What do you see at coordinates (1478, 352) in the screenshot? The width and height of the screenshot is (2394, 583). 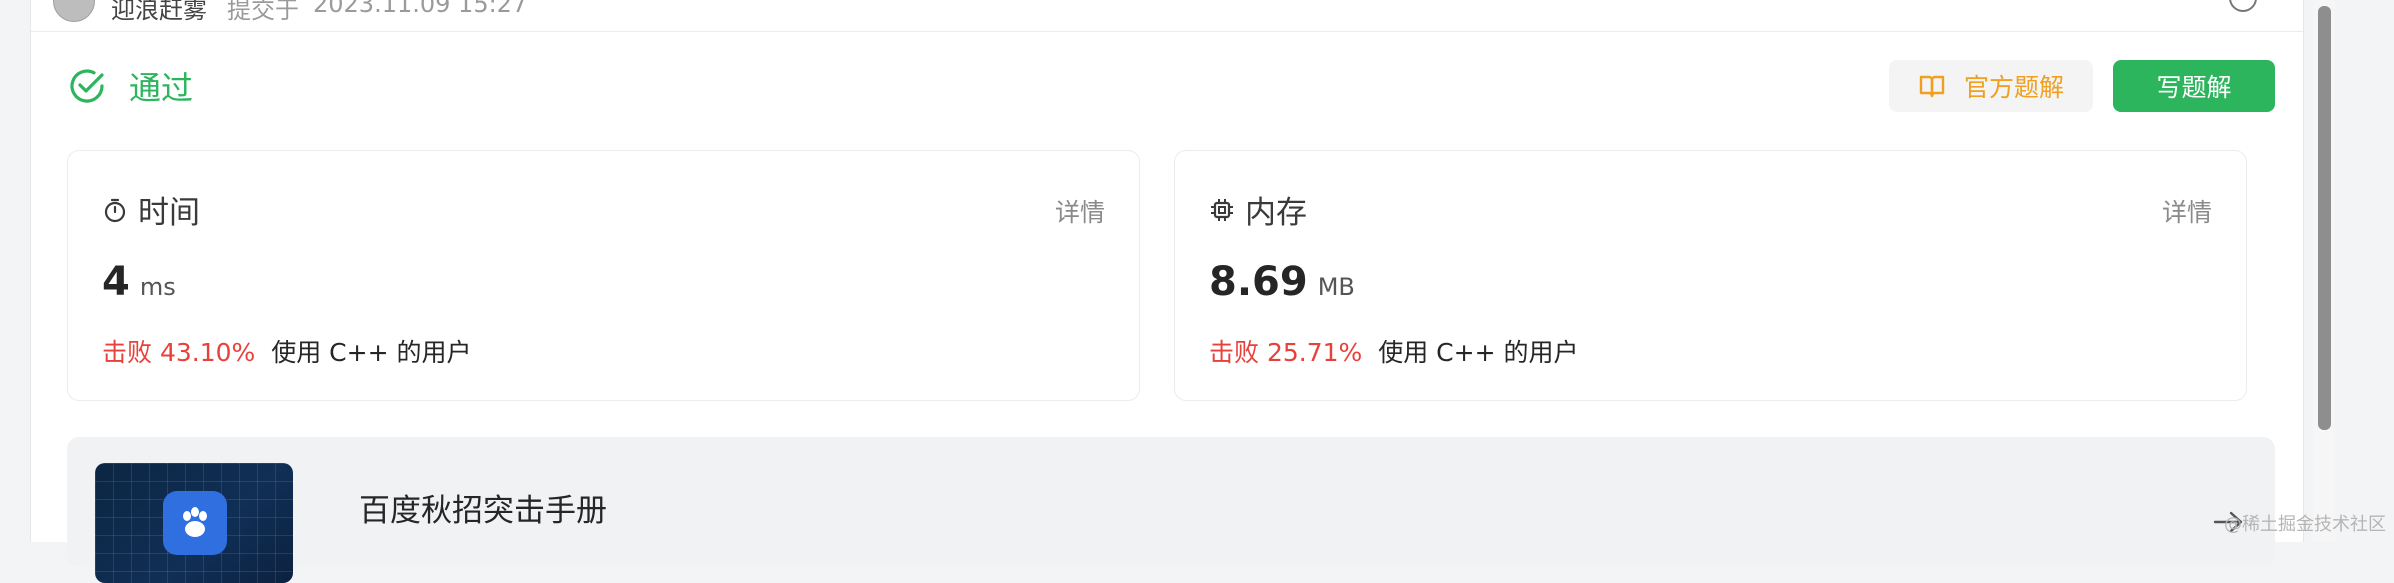 I see `memory-users-text: 使用 C++ 的用户` at bounding box center [1478, 352].